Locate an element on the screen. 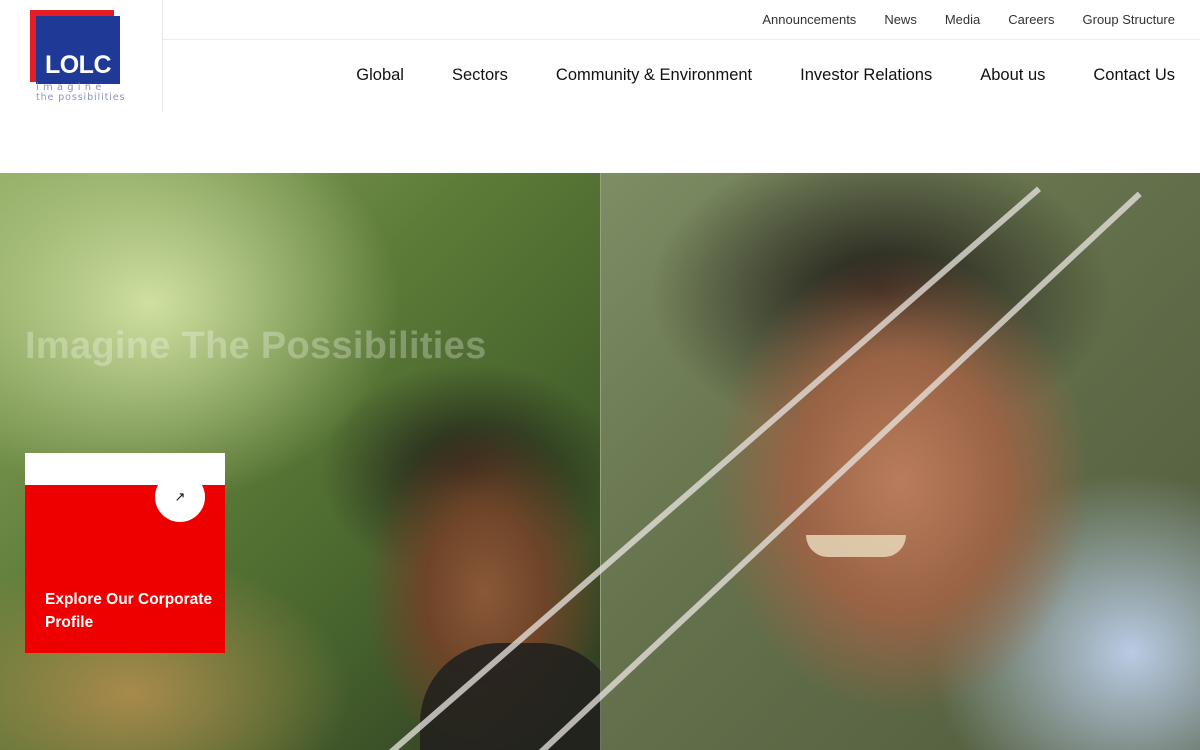  nav-contact-us: Contact Us is located at coordinates (1134, 75).